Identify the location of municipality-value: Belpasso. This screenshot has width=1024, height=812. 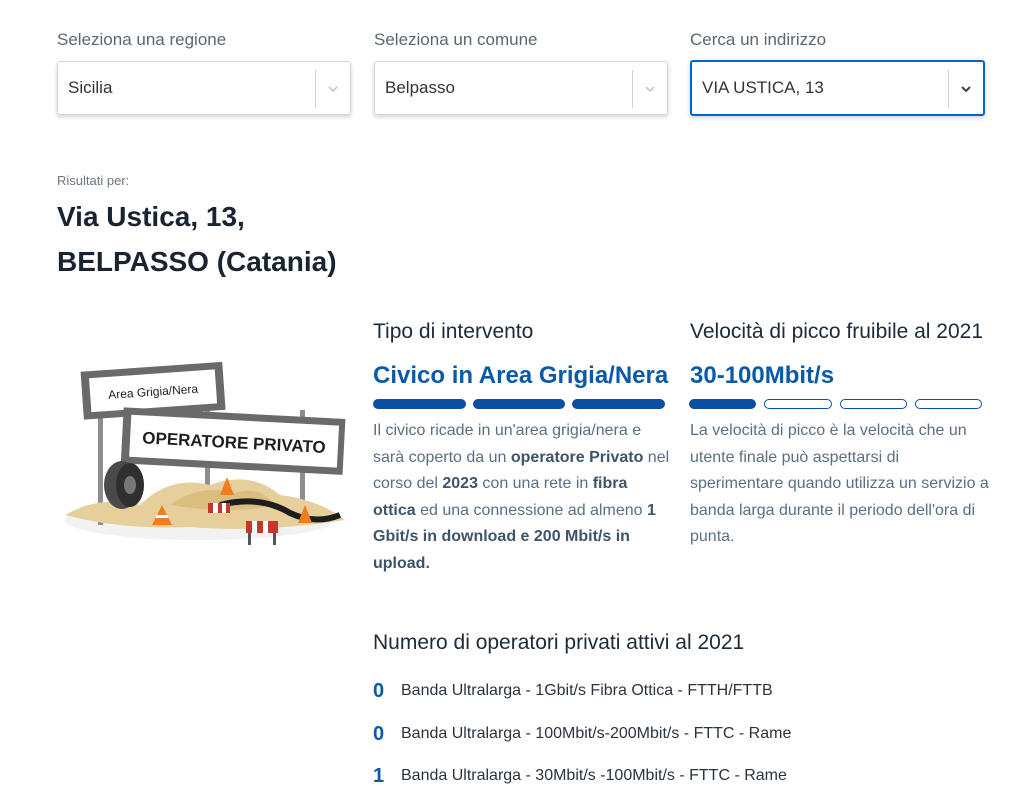
(420, 87).